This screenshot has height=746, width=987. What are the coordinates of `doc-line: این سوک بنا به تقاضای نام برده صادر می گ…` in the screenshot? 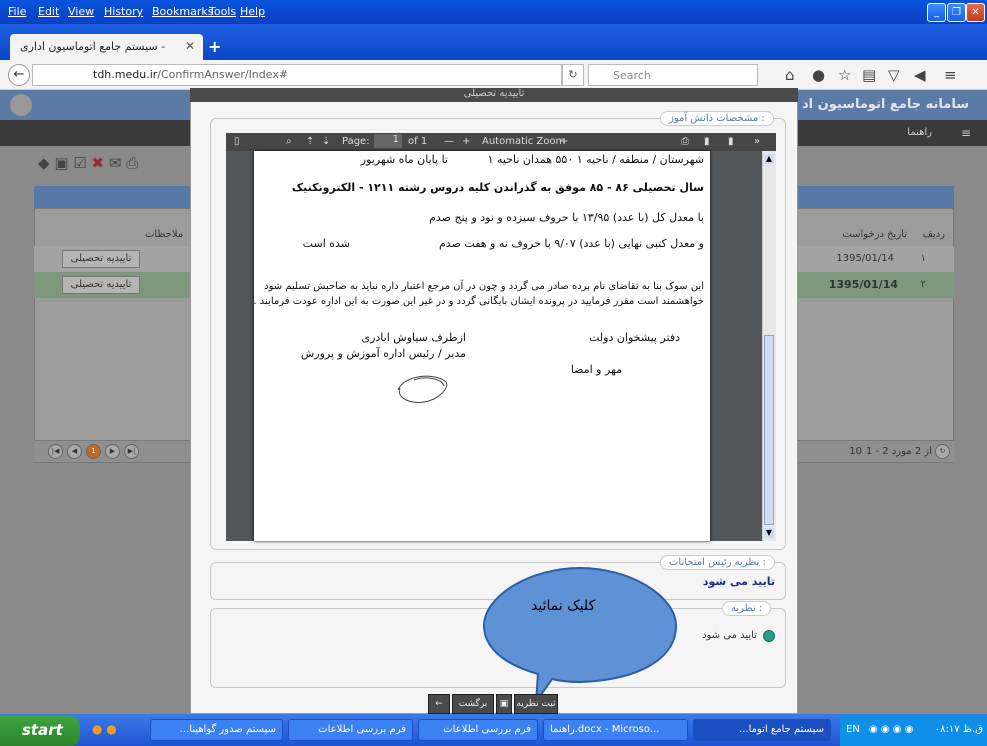 It's located at (484, 286).